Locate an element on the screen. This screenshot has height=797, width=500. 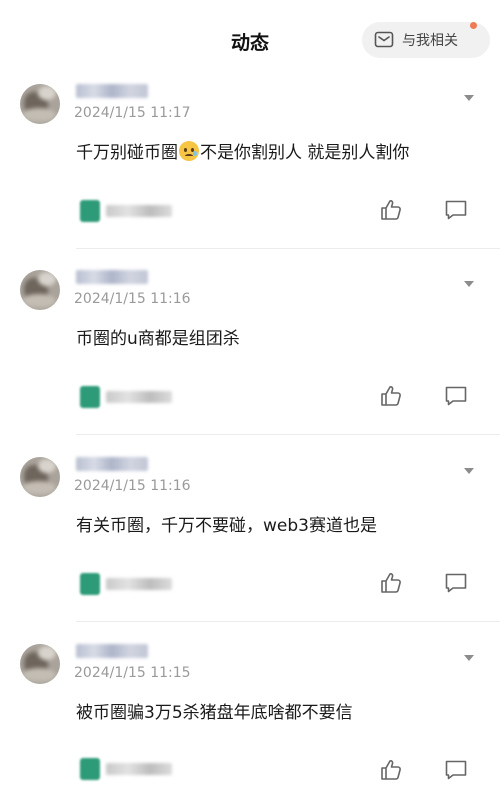
notification-dot is located at coordinates (473, 25).